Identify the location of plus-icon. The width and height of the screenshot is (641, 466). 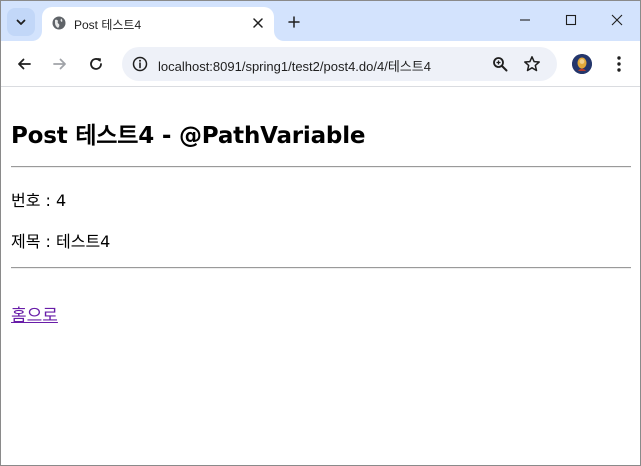
(294, 22).